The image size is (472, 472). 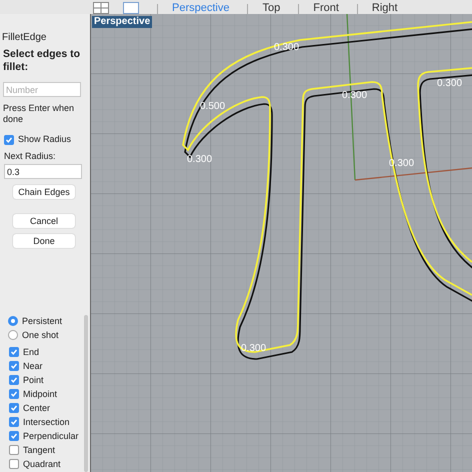 What do you see at coordinates (39, 114) in the screenshot?
I see `hint-text: Press Enter when done` at bounding box center [39, 114].